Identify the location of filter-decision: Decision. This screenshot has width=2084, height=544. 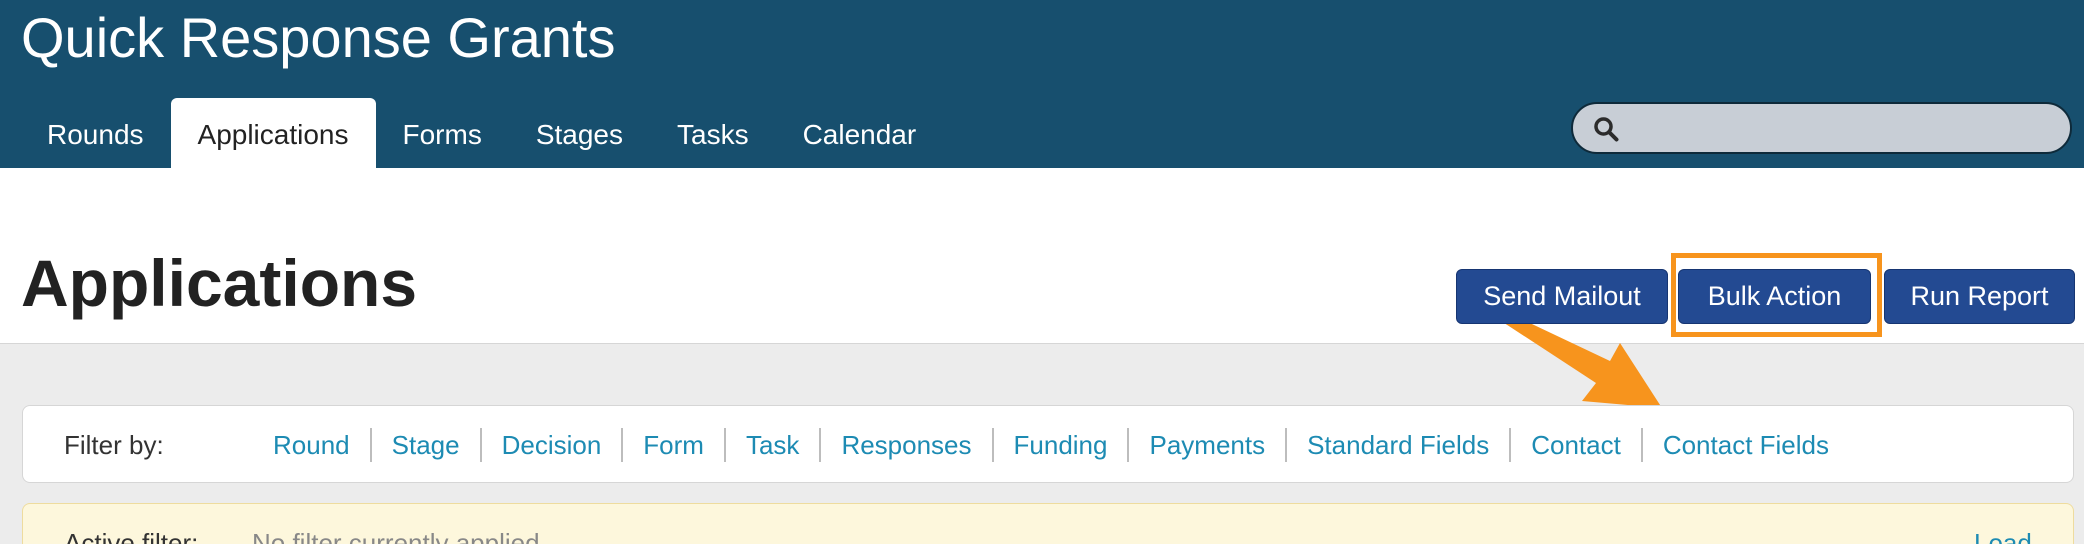
(550, 445).